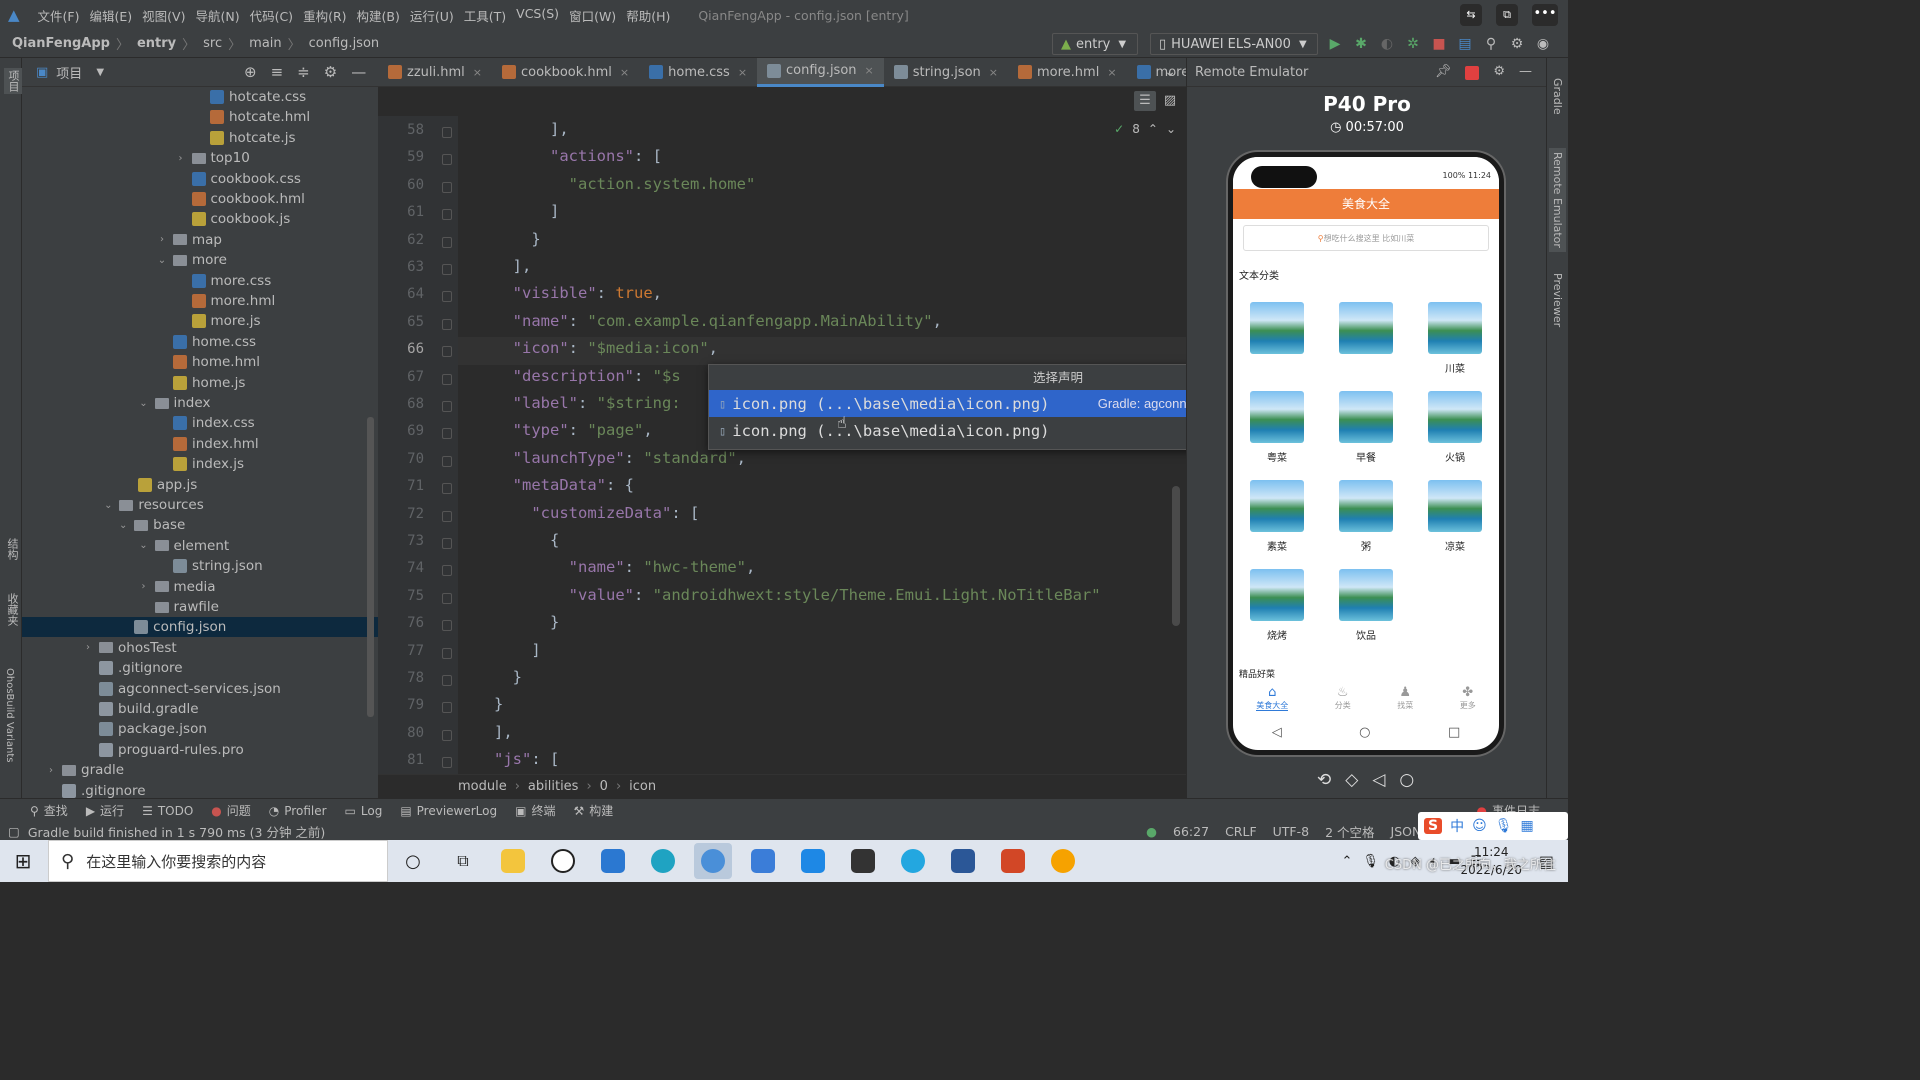 The height and width of the screenshot is (1080, 1920). I want to click on tree-node: index.hml, so click(207, 444).